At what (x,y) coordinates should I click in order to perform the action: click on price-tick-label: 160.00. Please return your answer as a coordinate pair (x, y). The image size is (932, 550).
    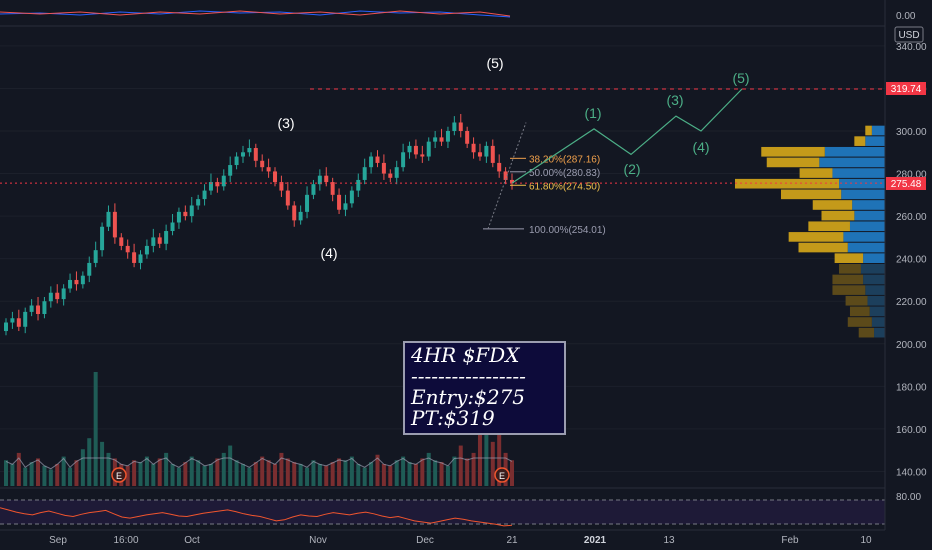
    Looking at the image, I should click on (911, 430).